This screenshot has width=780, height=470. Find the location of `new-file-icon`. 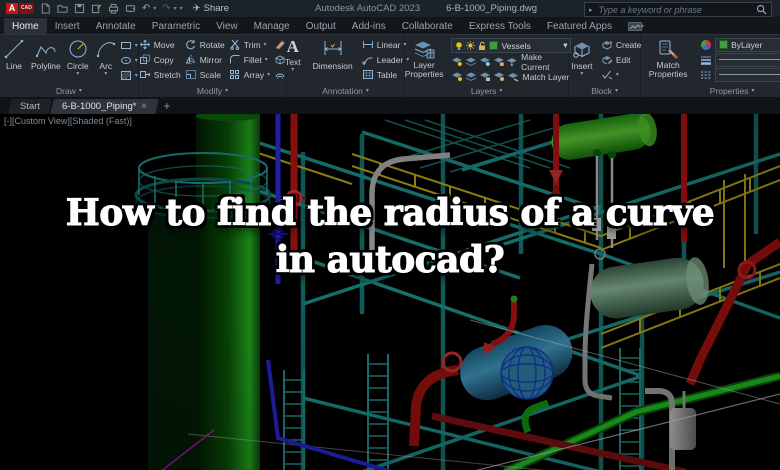

new-file-icon is located at coordinates (45, 8).